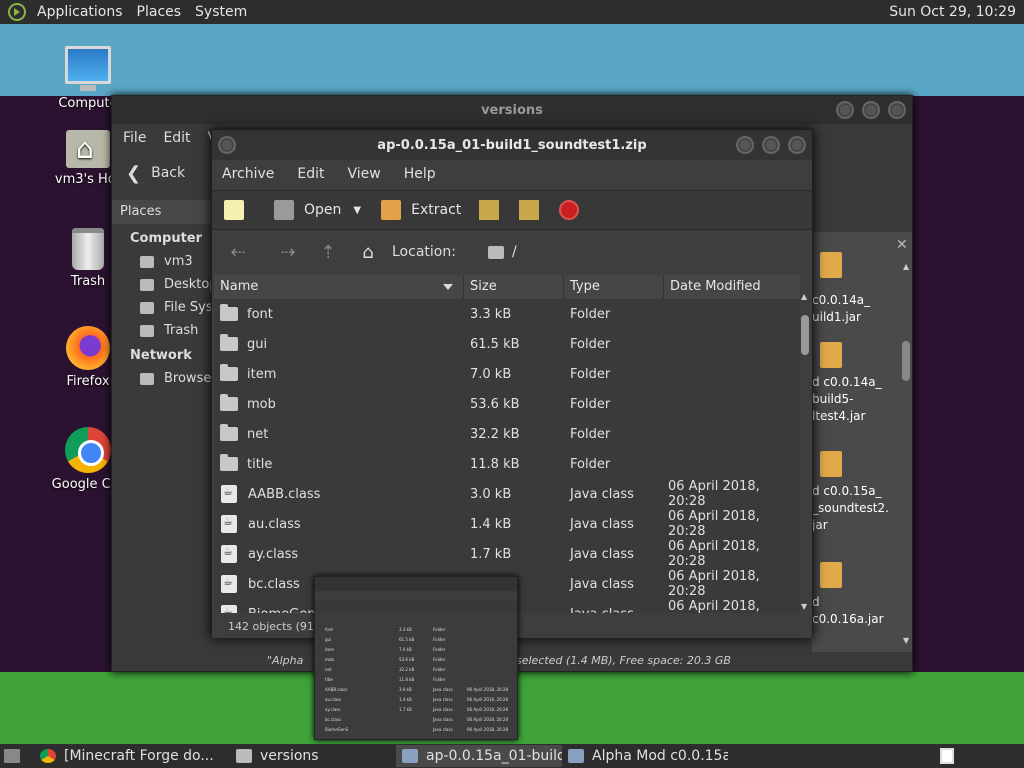 The width and height of the screenshot is (1024, 768). What do you see at coordinates (260, 314) in the screenshot?
I see `row-name: font` at bounding box center [260, 314].